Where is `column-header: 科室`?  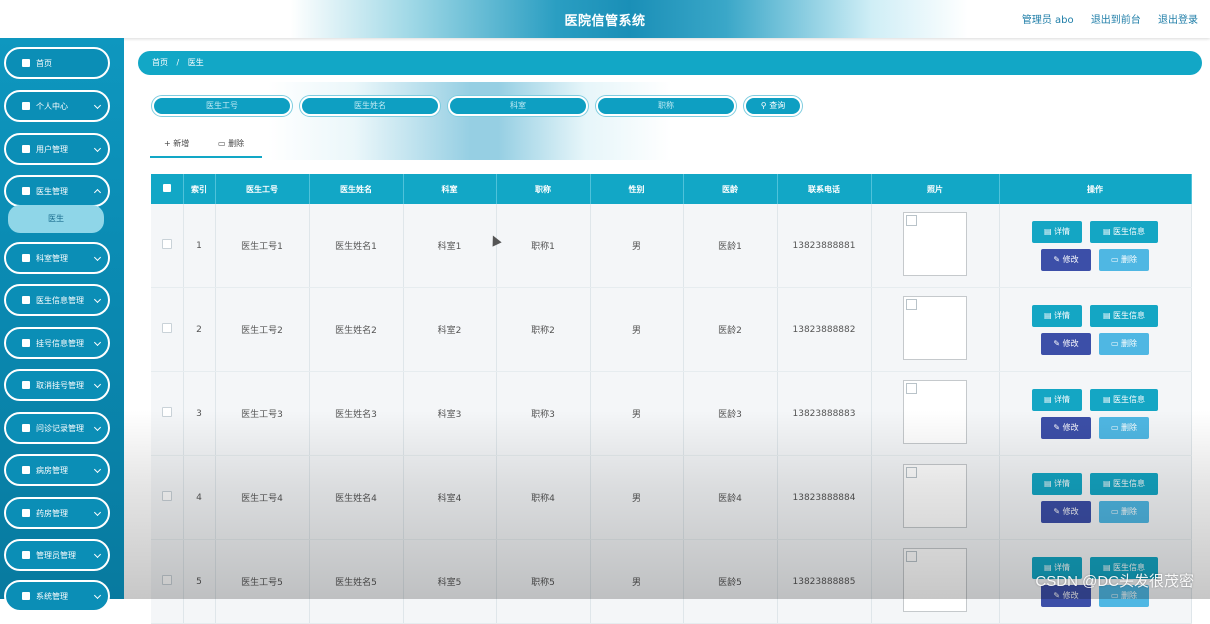
column-header: 科室 is located at coordinates (450, 189).